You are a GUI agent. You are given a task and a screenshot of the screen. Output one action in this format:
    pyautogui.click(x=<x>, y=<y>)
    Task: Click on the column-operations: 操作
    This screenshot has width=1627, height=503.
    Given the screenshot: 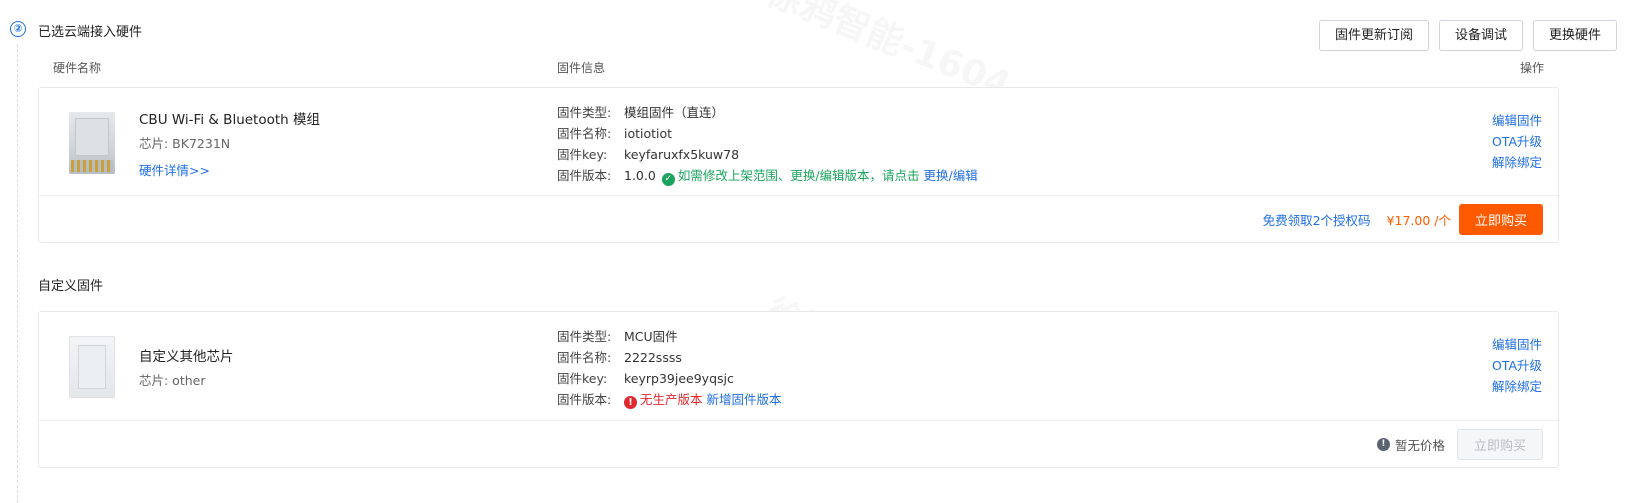 What is the action you would take?
    pyautogui.click(x=1531, y=68)
    